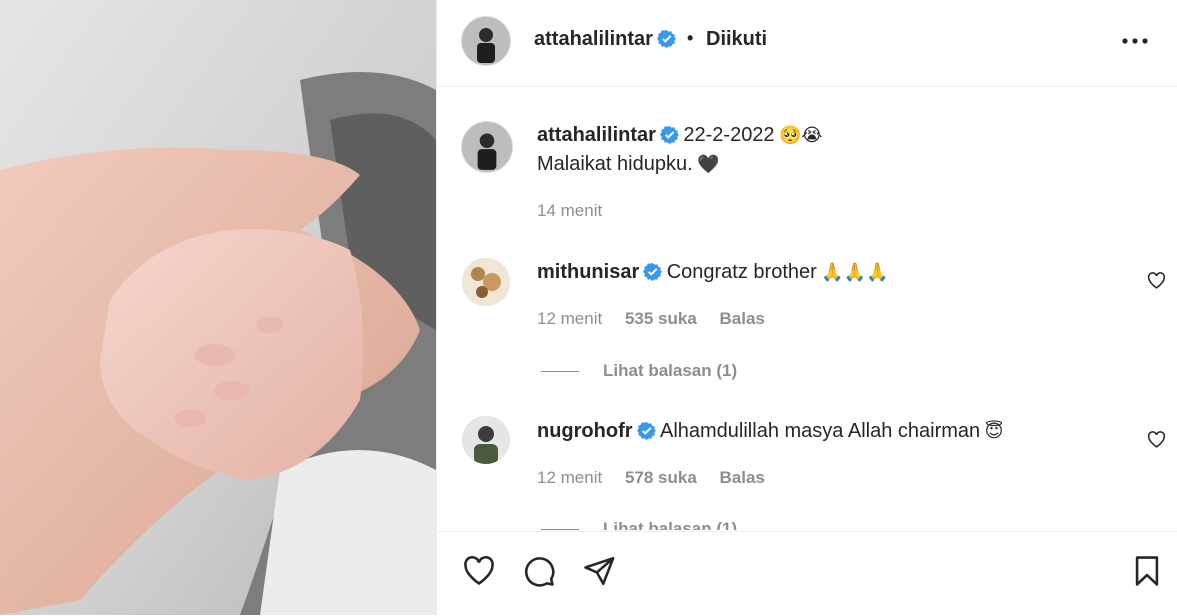  Describe the element at coordinates (855, 272) in the screenshot. I see `comment-emoji: 🙏🙏🙏` at that location.